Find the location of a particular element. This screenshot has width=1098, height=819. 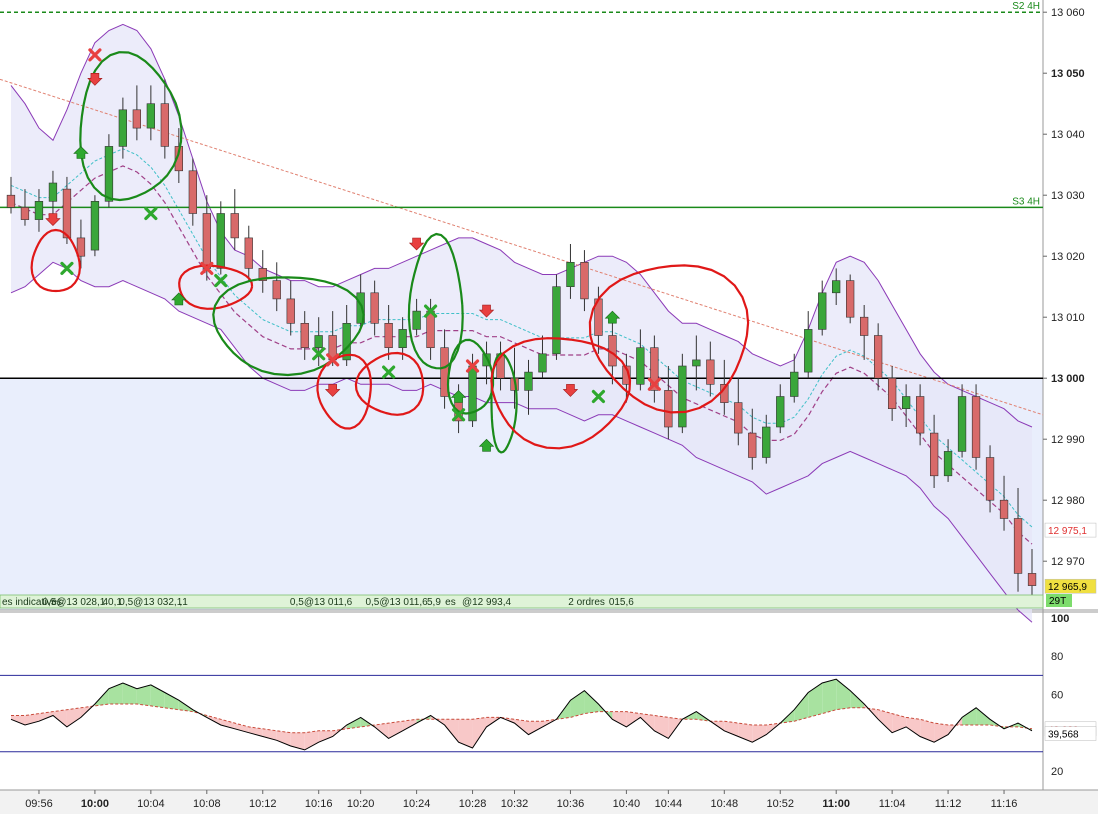

price-tick-label: 13 000 is located at coordinates (1068, 379).